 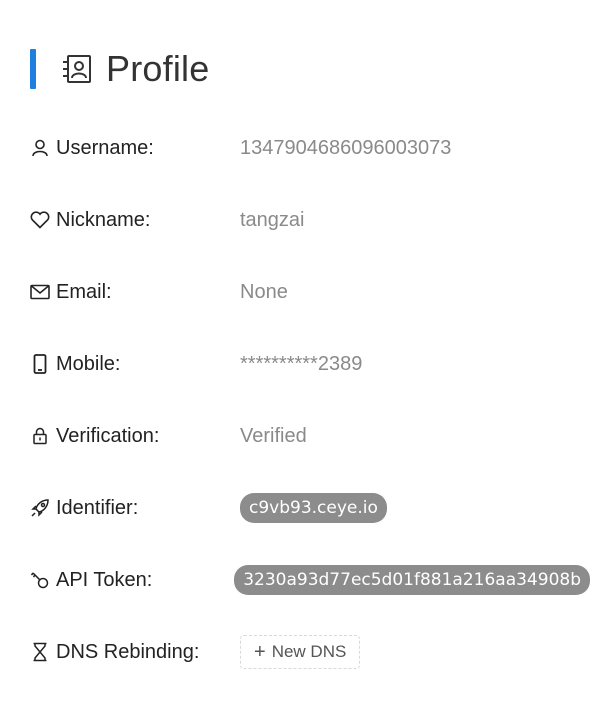 I want to click on lock-icon, so click(x=40, y=436).